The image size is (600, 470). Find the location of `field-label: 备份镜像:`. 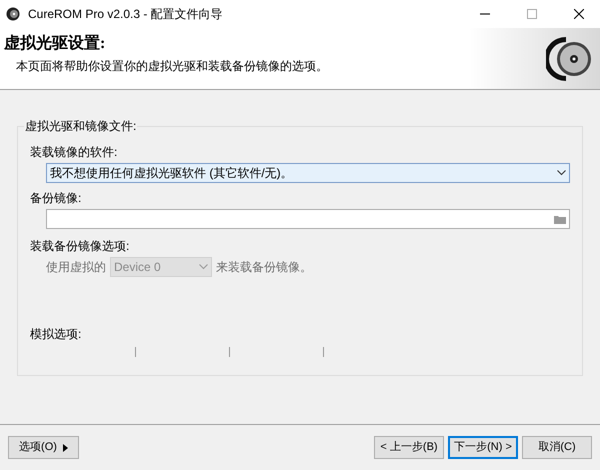

field-label: 备份镜像: is located at coordinates (56, 198).